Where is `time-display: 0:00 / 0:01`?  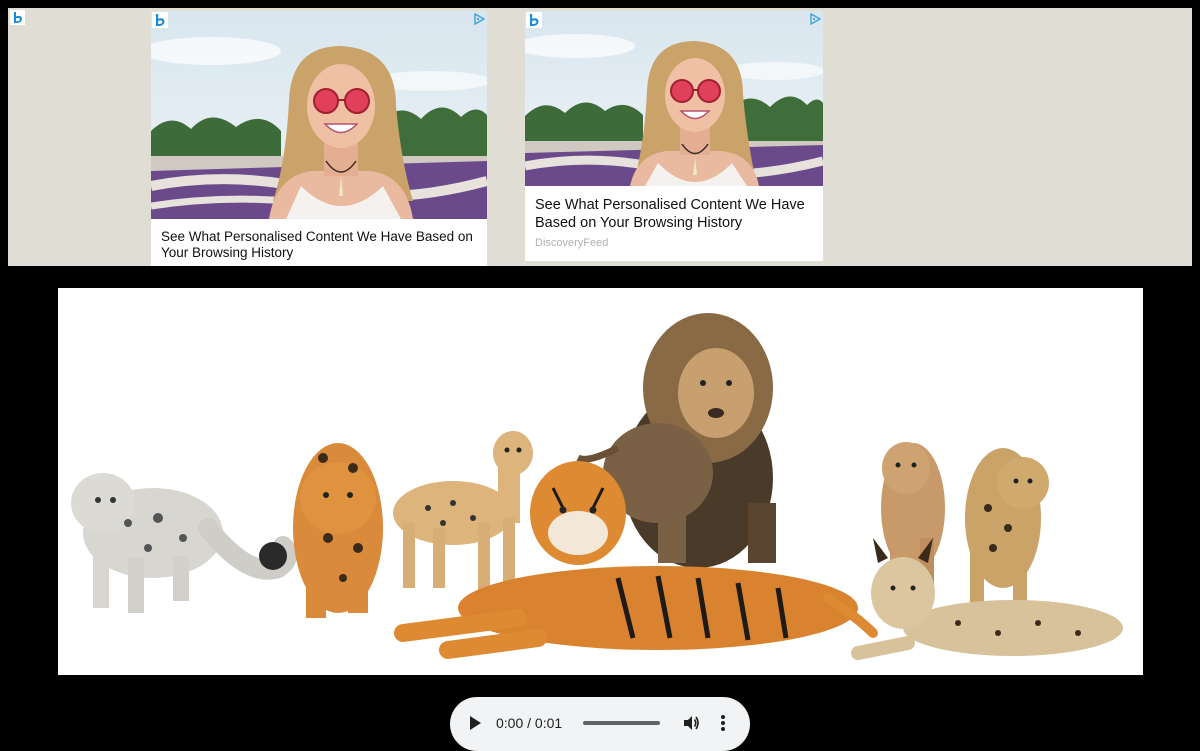
time-display: 0:00 / 0:01 is located at coordinates (529, 723).